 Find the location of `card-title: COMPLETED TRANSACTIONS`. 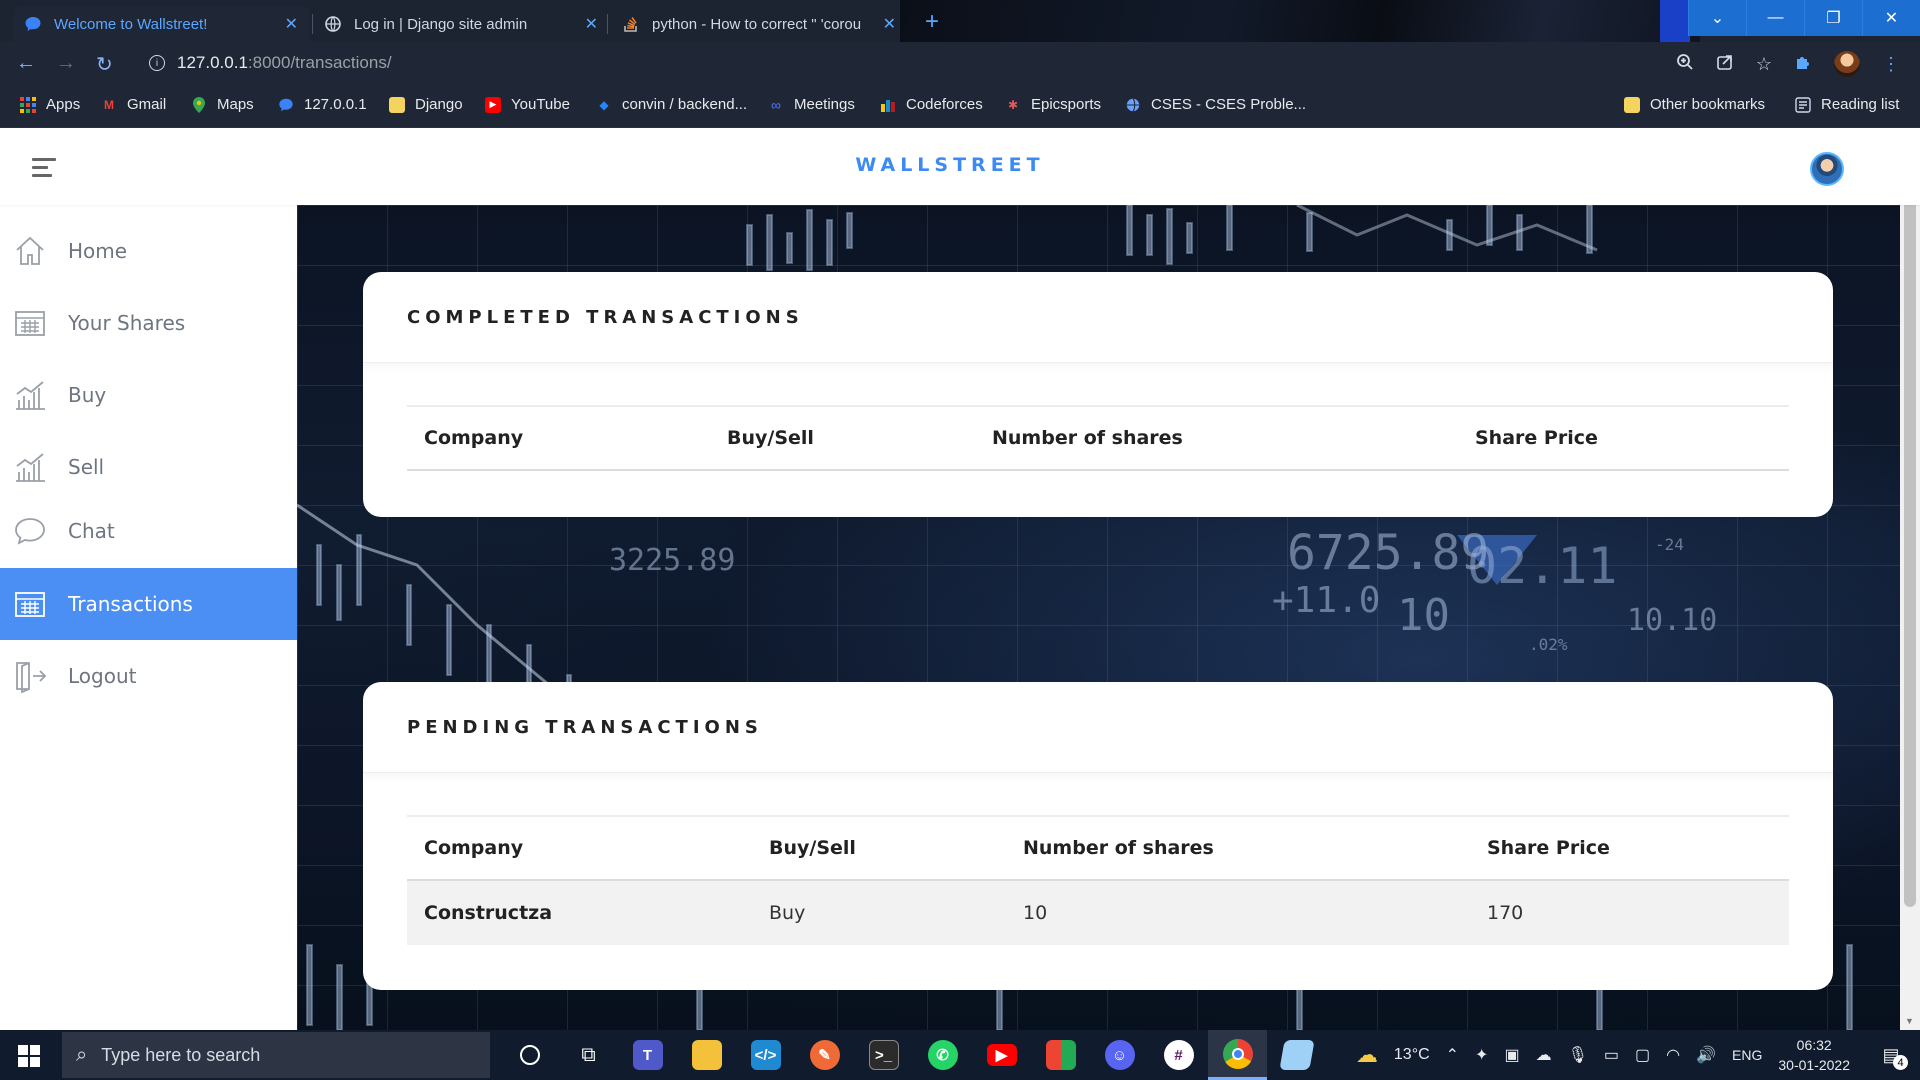

card-title: COMPLETED TRANSACTIONS is located at coordinates (1098, 317).